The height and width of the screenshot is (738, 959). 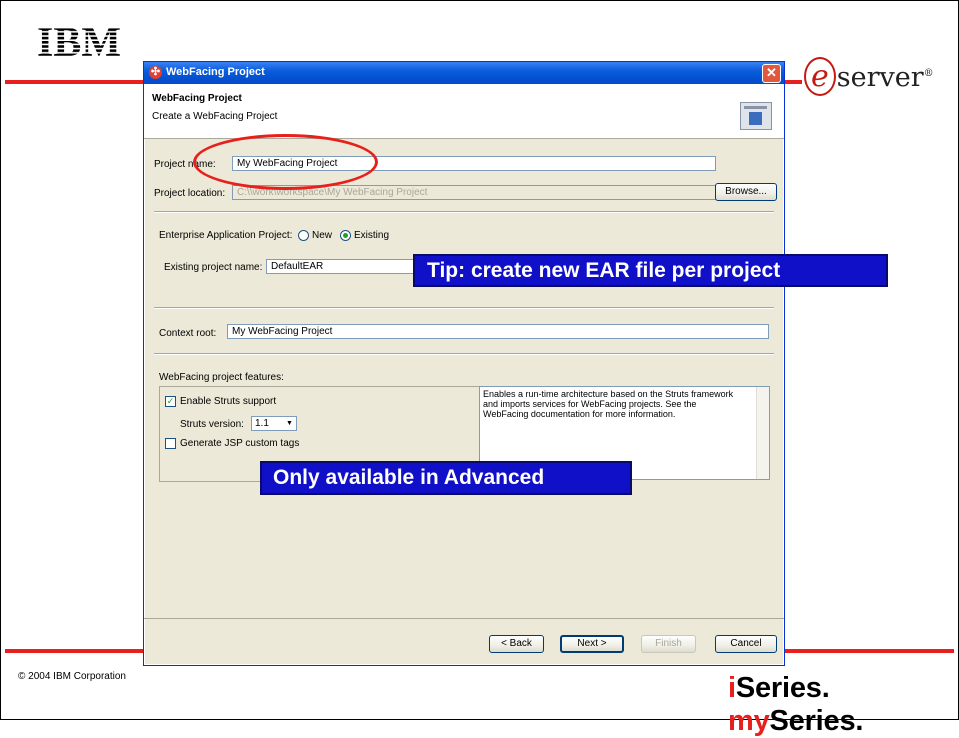 I want to click on advanced-callout: Only available in Advanced, so click(x=446, y=478).